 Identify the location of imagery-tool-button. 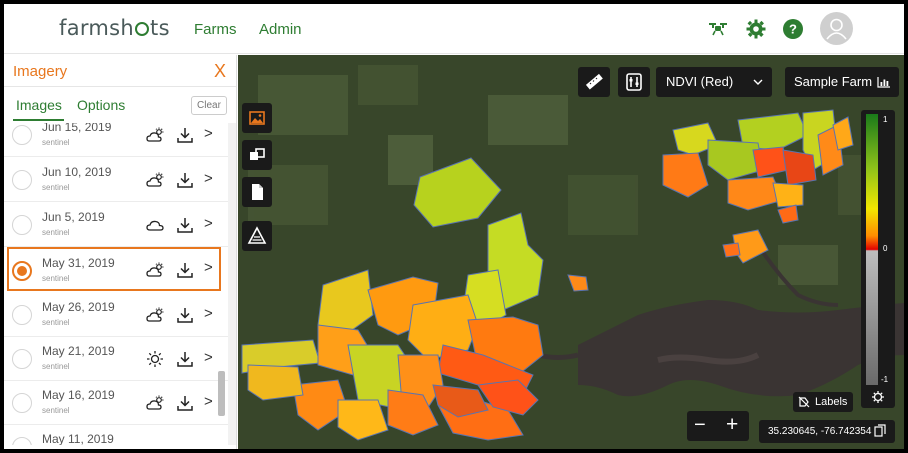
(257, 118).